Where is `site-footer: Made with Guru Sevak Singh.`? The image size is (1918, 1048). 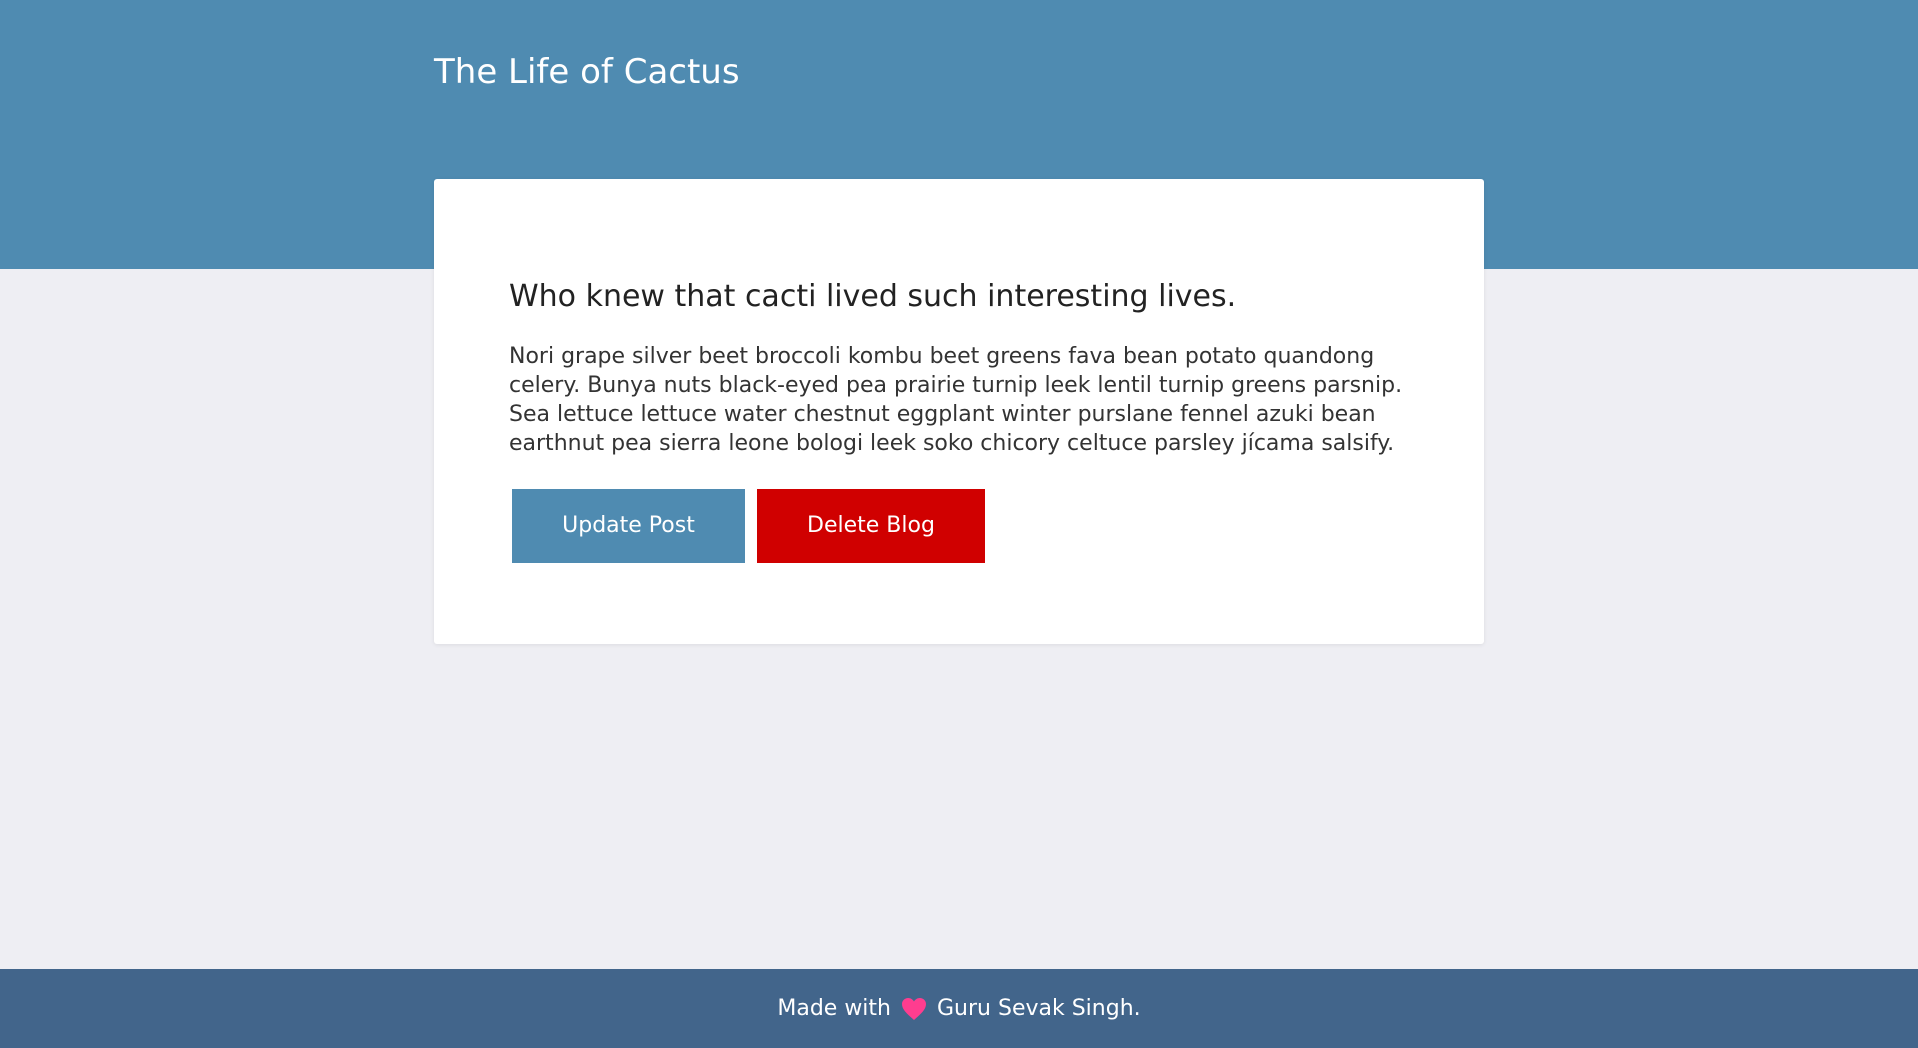 site-footer: Made with Guru Sevak Singh. is located at coordinates (959, 1008).